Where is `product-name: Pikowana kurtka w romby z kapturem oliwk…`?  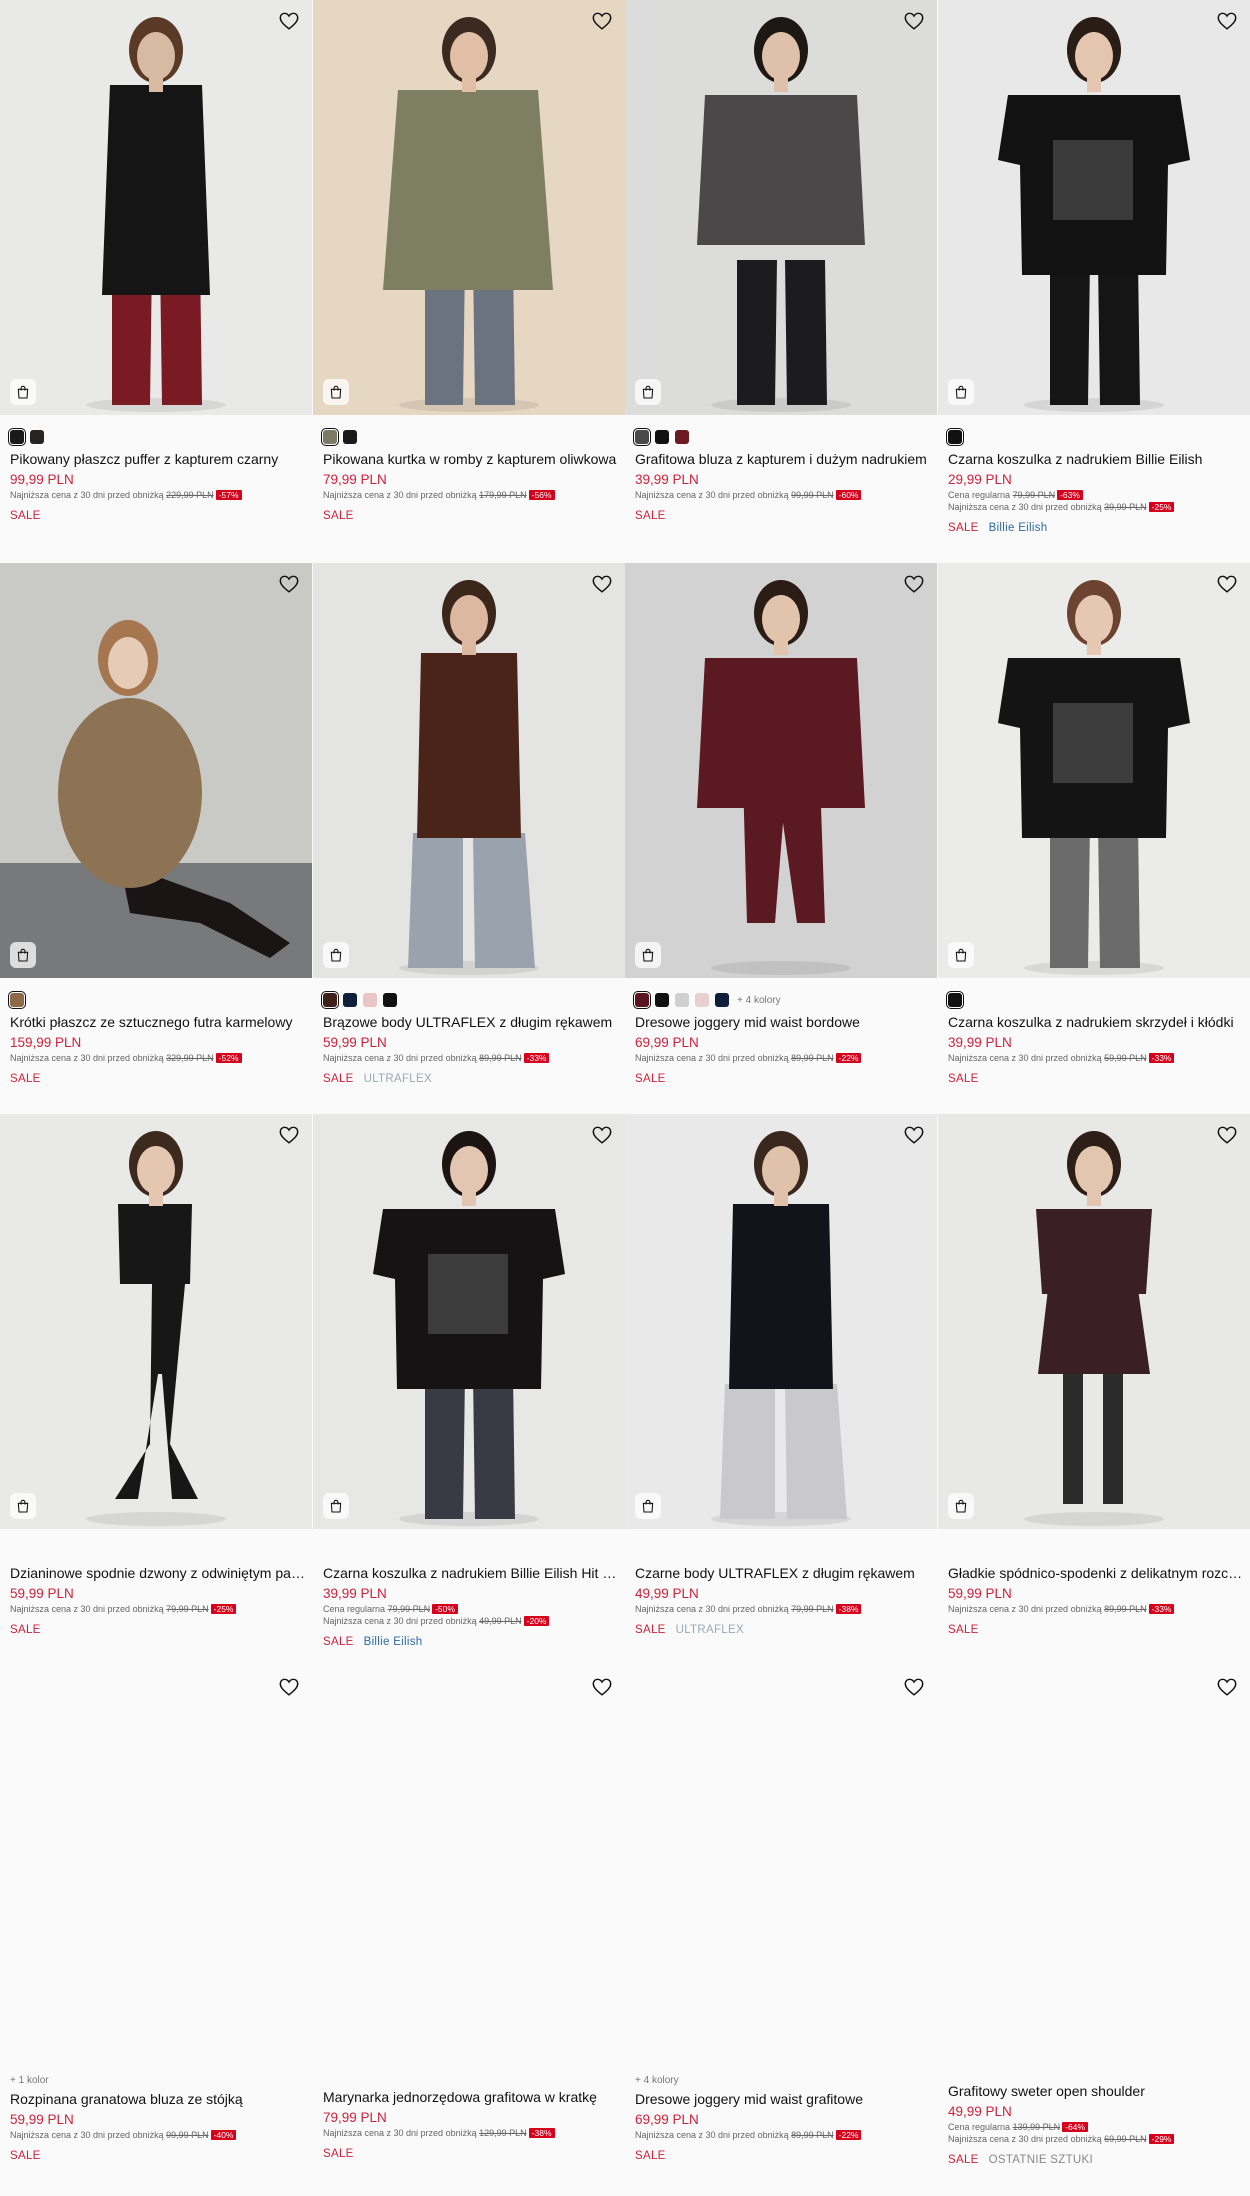
product-name: Pikowana kurtka w romby z kapturem oliwk… is located at coordinates (471, 459).